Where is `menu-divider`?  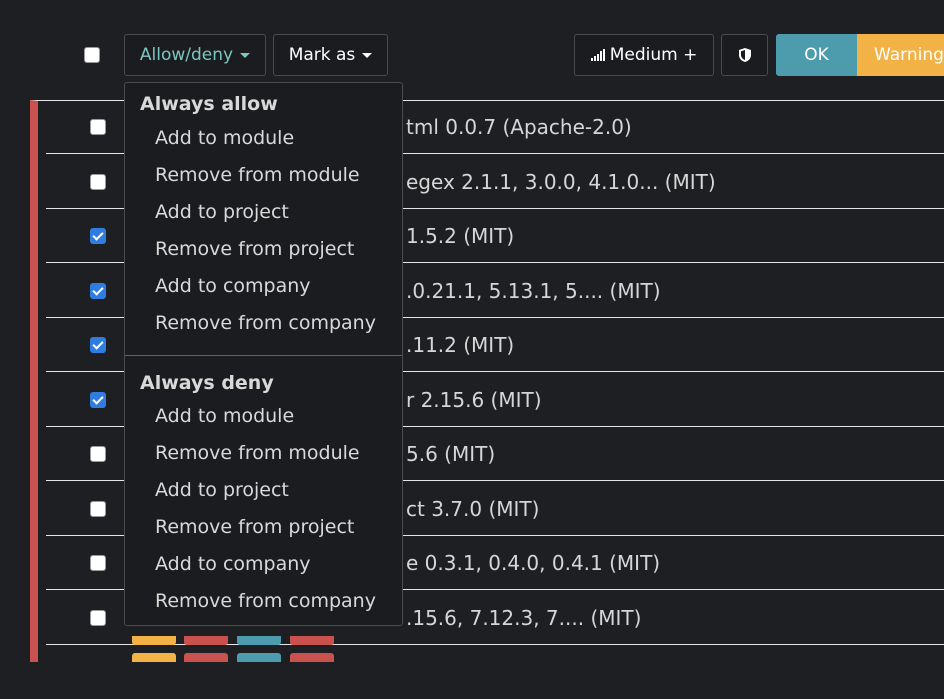
menu-divider is located at coordinates (263, 355).